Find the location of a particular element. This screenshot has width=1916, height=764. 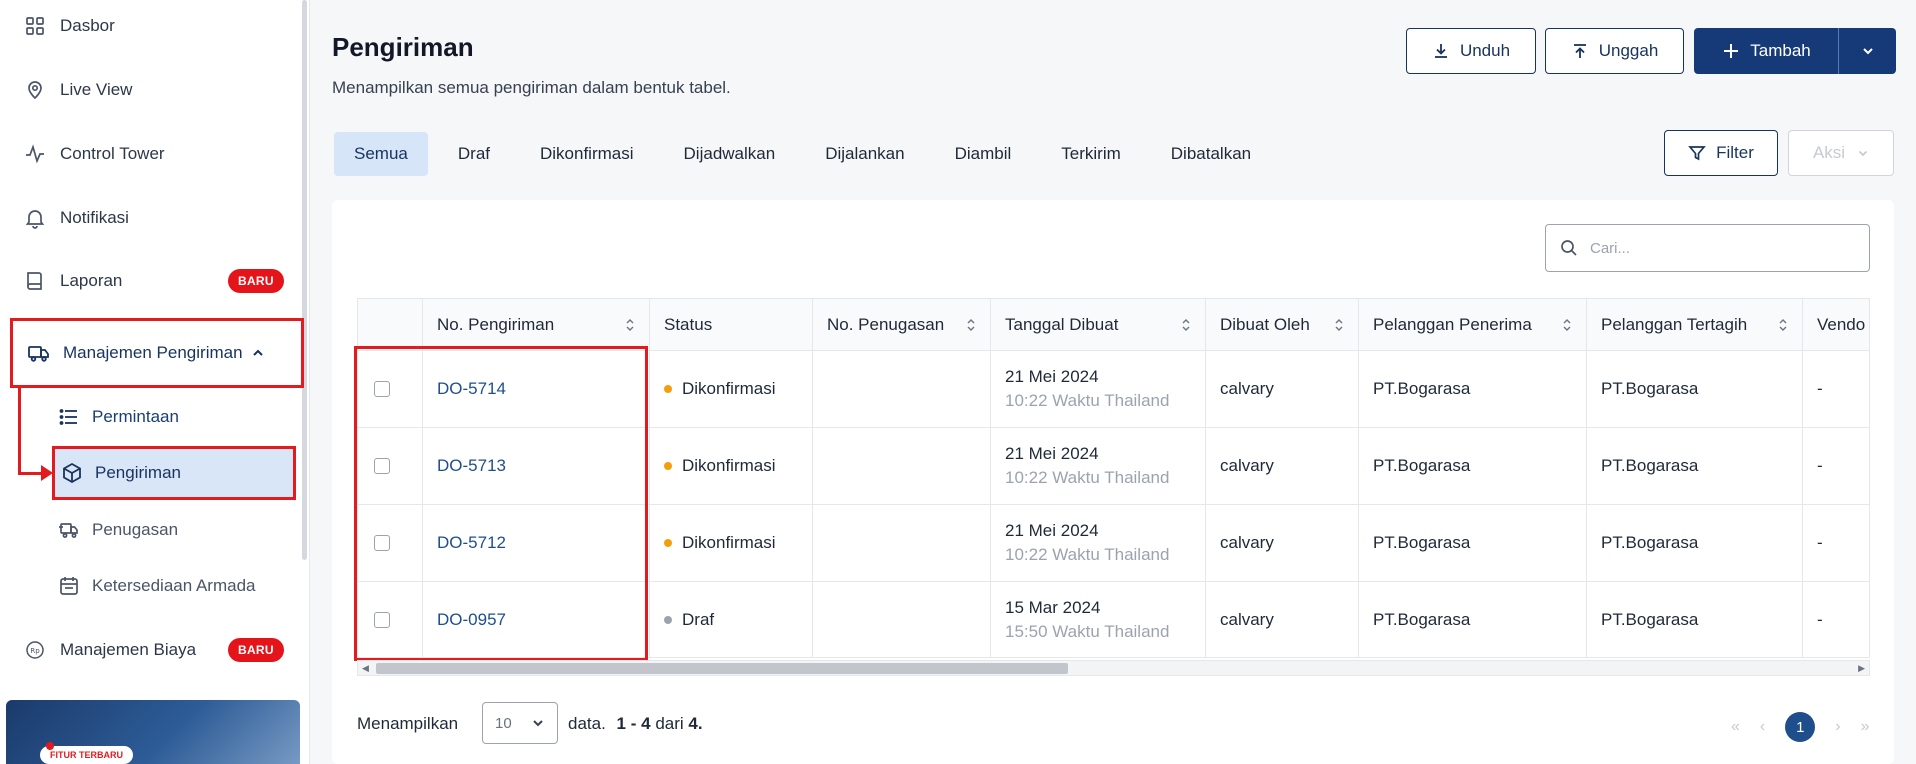

column-header: Pelanggan Tertagih is located at coordinates (1695, 325).